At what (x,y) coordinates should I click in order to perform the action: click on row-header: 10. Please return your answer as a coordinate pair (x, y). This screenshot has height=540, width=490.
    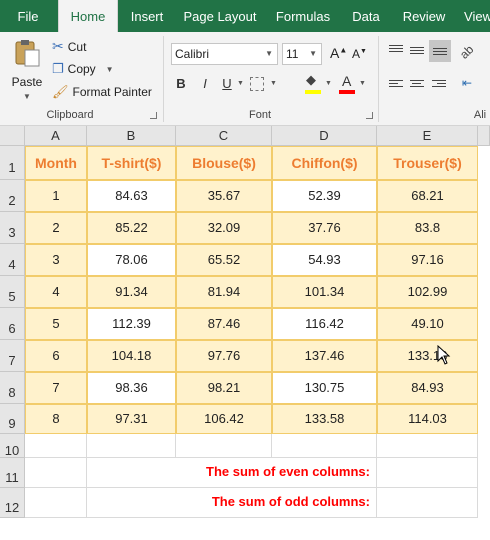
    Looking at the image, I should click on (12, 446).